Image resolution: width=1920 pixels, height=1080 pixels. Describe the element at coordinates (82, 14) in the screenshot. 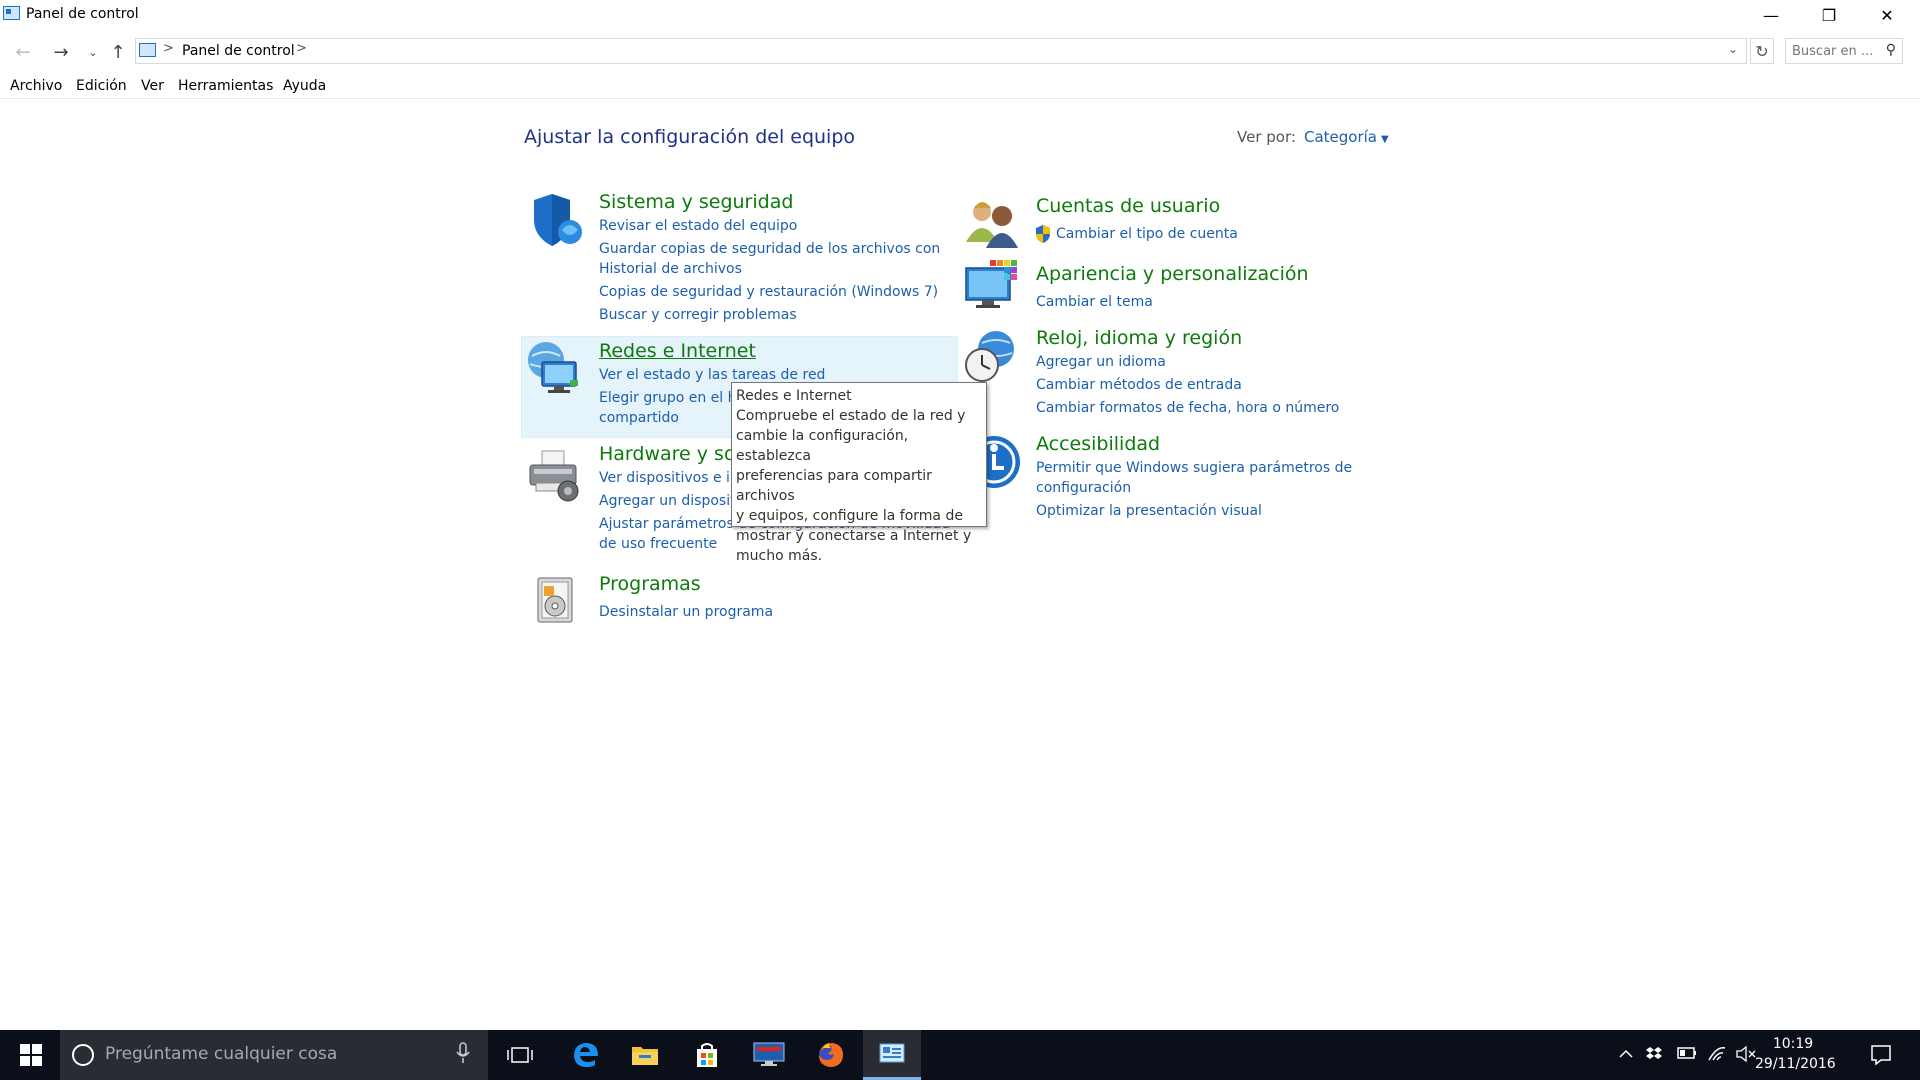

I see `window-title: Panel de control` at that location.